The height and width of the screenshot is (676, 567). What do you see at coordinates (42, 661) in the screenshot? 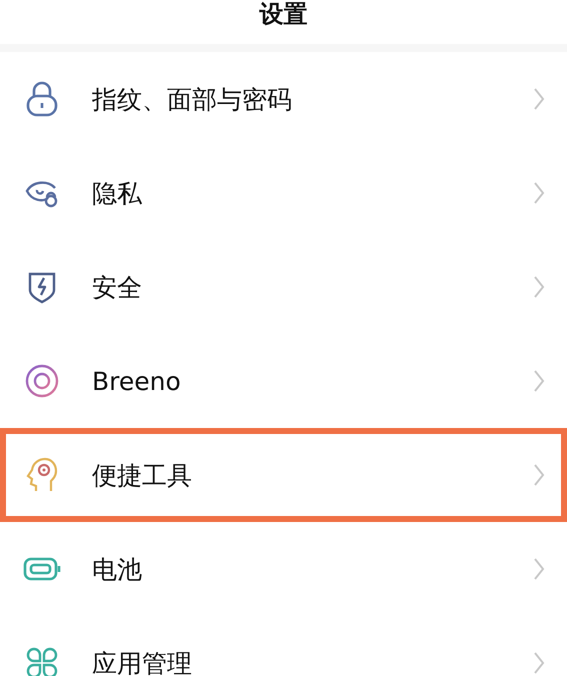
I see `apps-icon` at bounding box center [42, 661].